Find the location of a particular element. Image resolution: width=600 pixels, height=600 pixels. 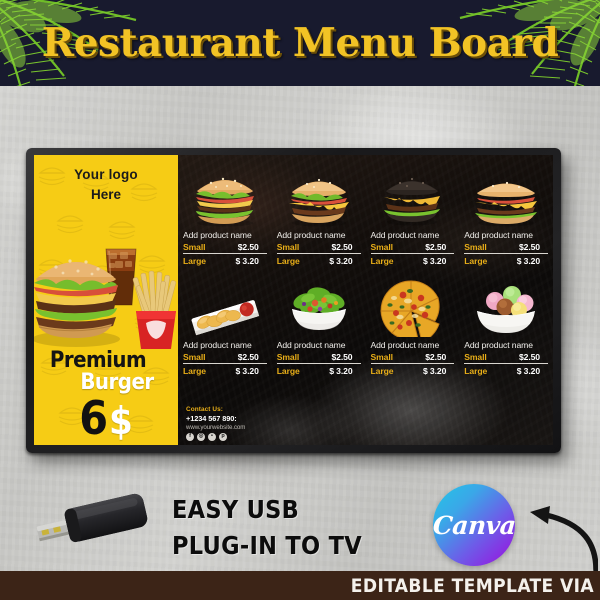

usb-flash-drive-icon is located at coordinates (96, 518).